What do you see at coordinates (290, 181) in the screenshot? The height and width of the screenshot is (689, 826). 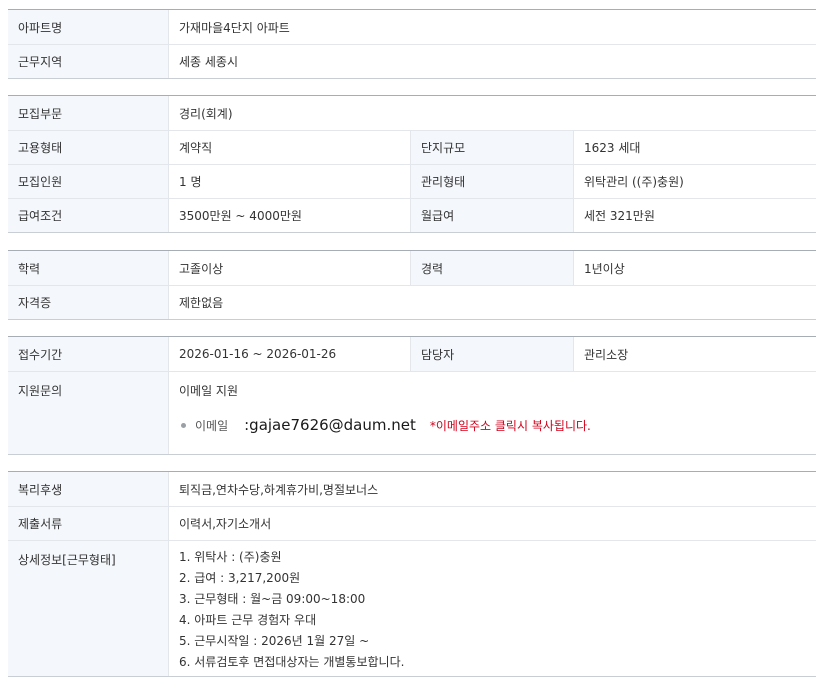 I see `headcount-value: 1 명` at bounding box center [290, 181].